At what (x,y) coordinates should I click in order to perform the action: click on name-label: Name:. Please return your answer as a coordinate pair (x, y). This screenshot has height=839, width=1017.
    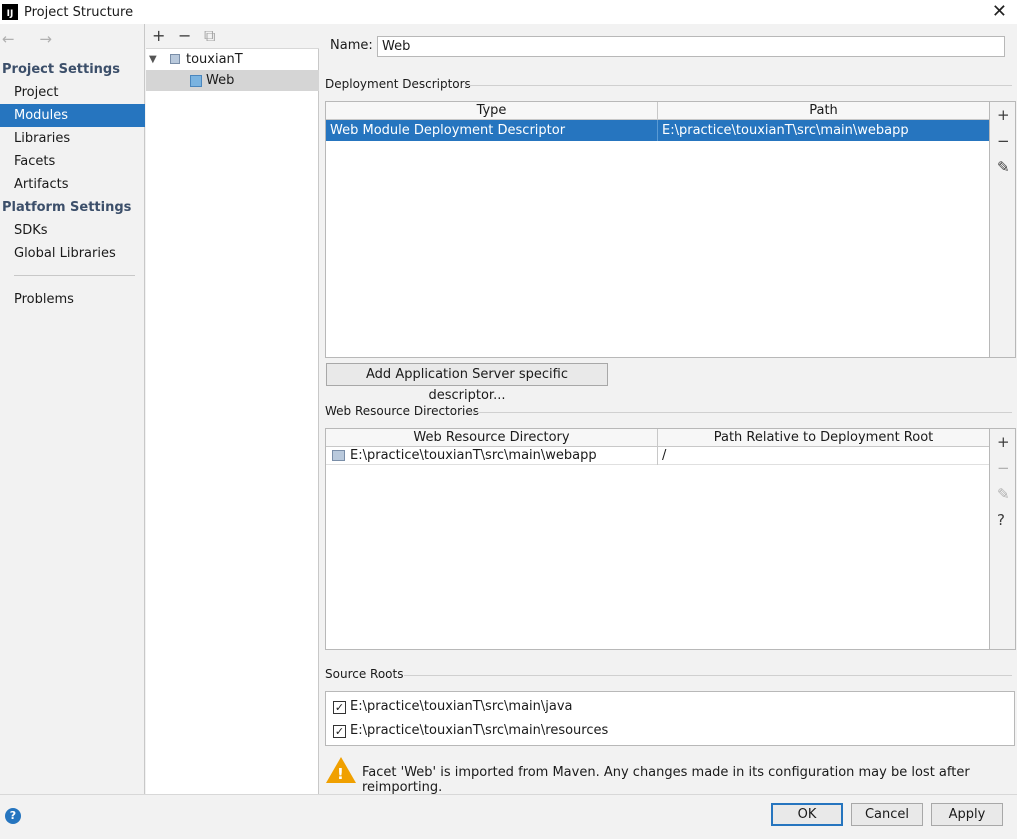
    Looking at the image, I should click on (351, 45).